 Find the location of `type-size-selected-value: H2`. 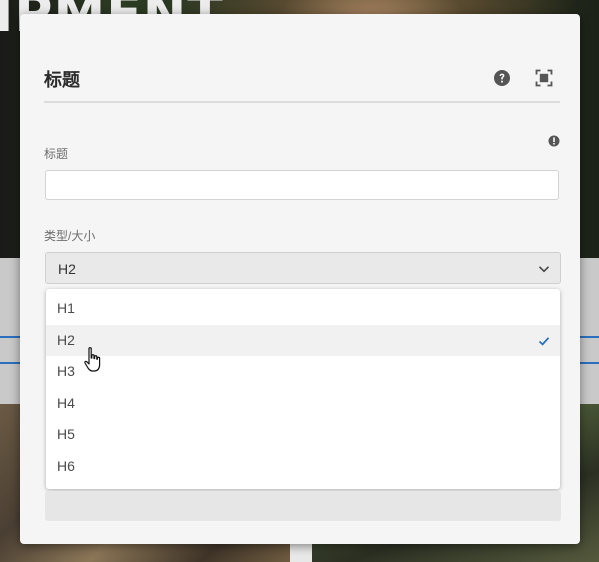

type-size-selected-value: H2 is located at coordinates (67, 269).